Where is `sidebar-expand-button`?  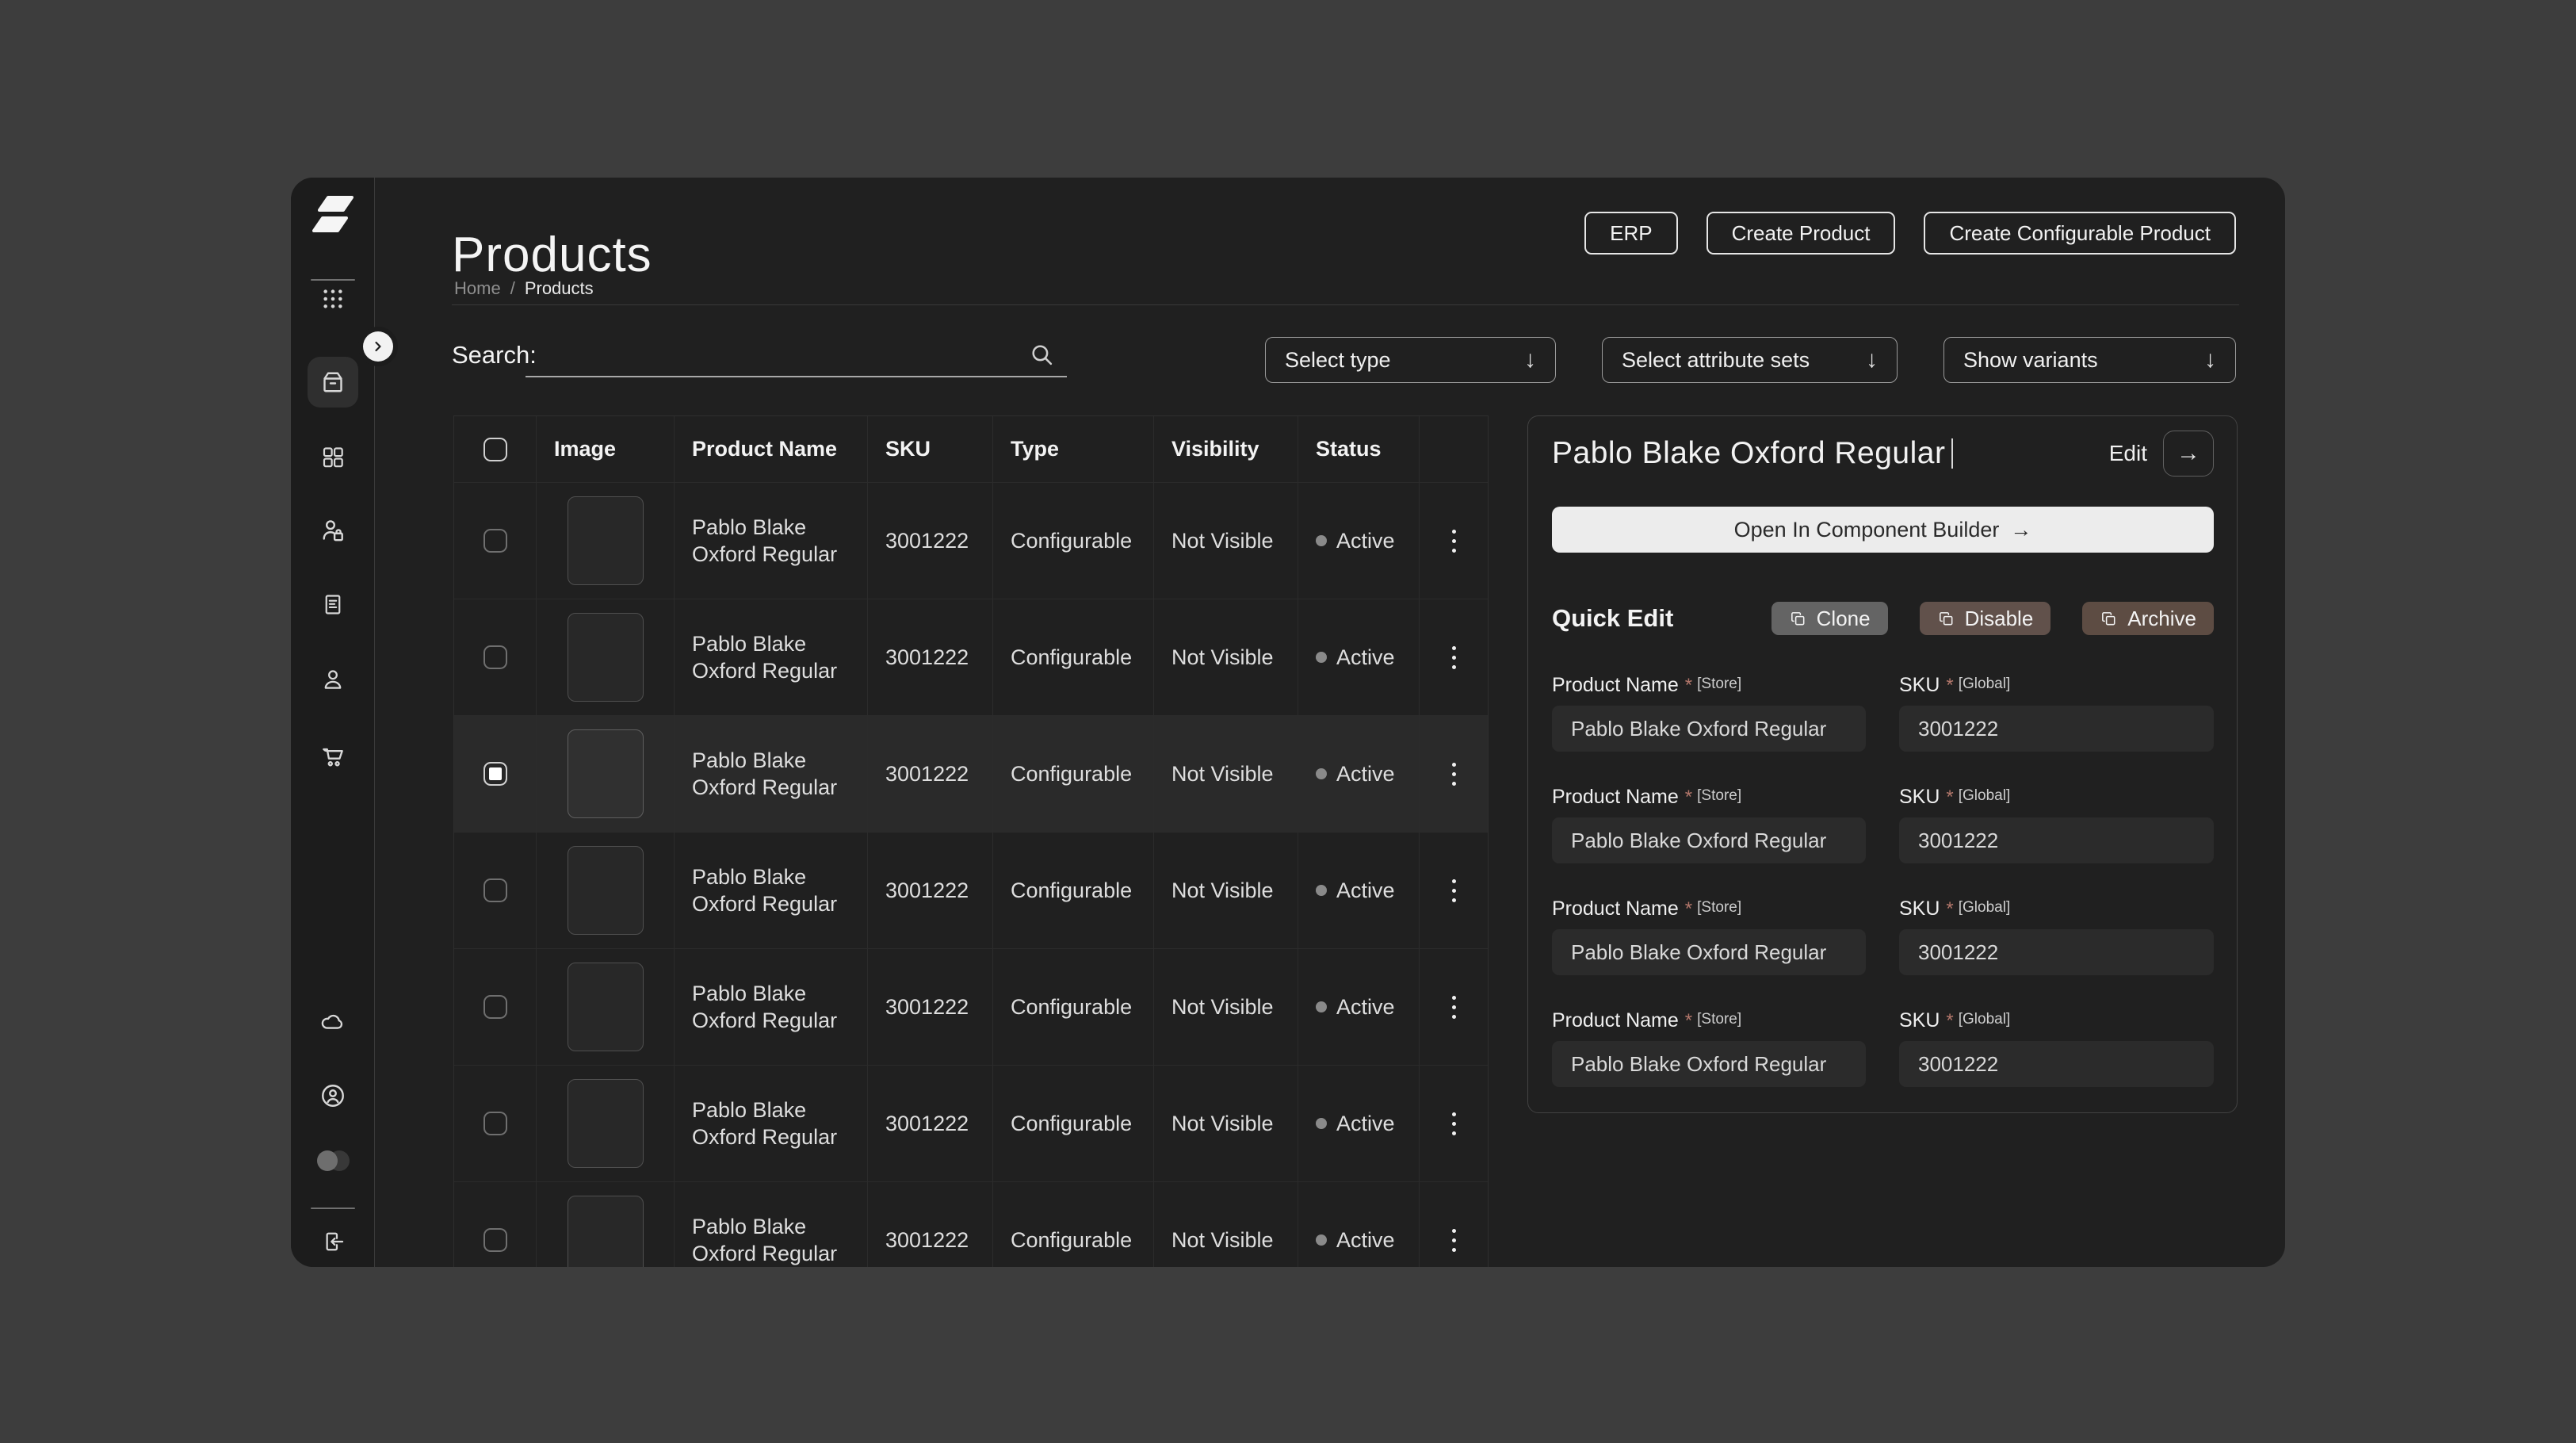 sidebar-expand-button is located at coordinates (378, 346).